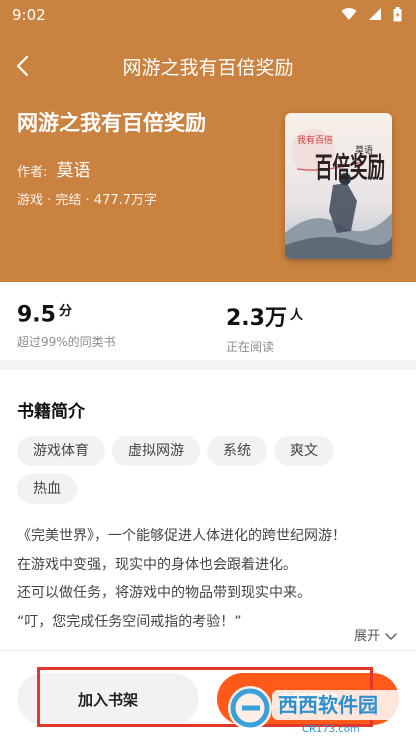  What do you see at coordinates (256, 318) in the screenshot?
I see `readers-value: 2.3万` at bounding box center [256, 318].